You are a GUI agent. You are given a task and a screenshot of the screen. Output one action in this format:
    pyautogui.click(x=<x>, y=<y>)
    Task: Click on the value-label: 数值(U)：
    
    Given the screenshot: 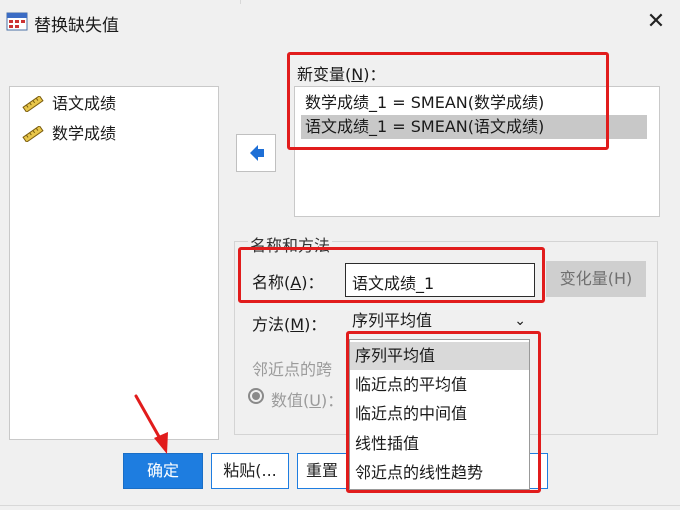 What is the action you would take?
    pyautogui.click(x=307, y=400)
    